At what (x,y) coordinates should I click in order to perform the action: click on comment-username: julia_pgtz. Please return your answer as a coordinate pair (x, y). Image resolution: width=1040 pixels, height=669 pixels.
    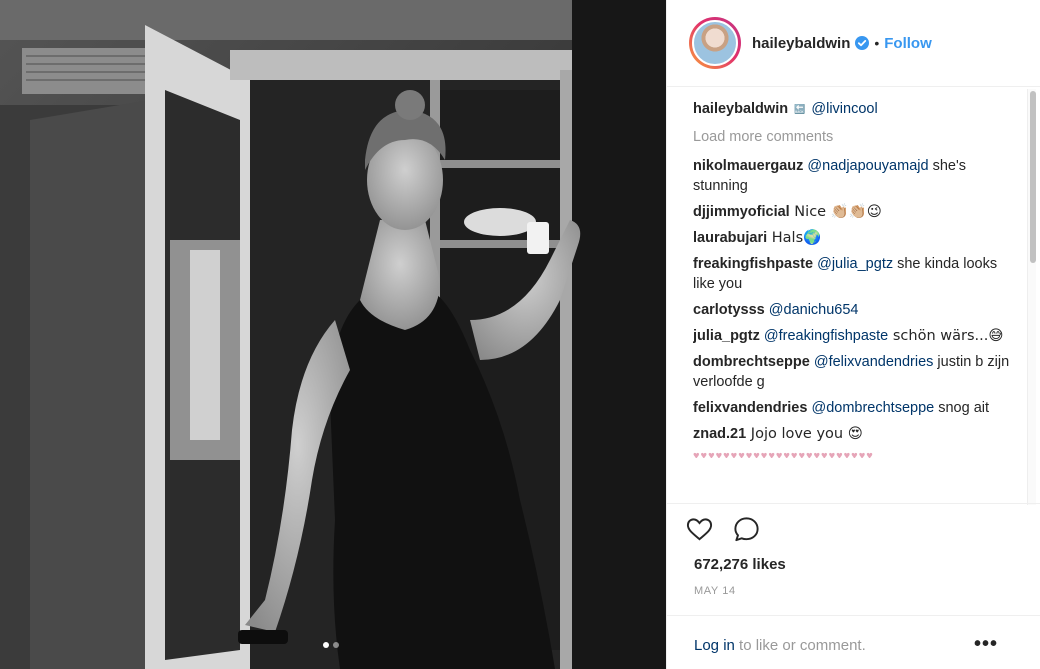
    Looking at the image, I should click on (726, 336).